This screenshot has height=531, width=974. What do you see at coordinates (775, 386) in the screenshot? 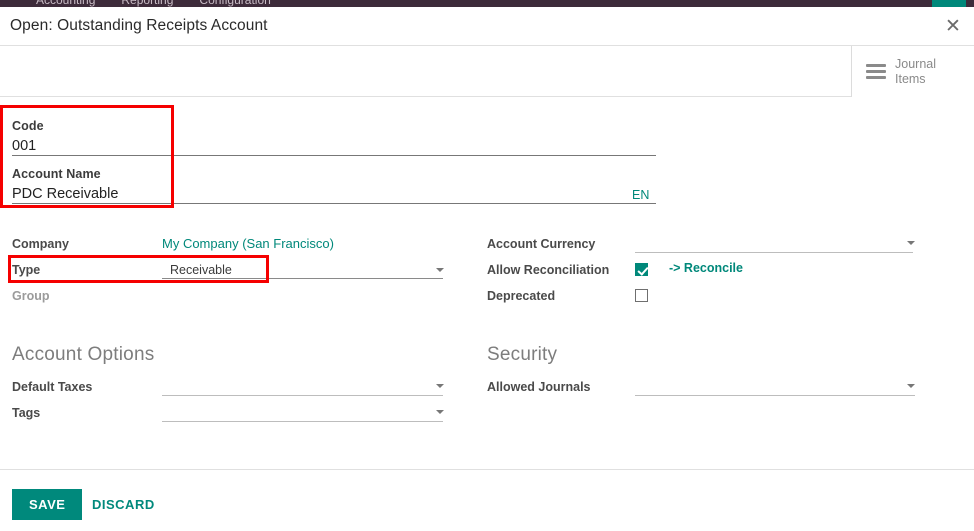
I see `allowed-journals-select` at bounding box center [775, 386].